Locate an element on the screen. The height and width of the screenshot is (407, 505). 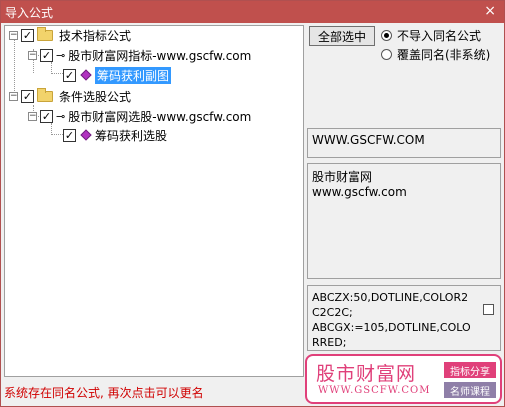
window-title: 导入公式 is located at coordinates (29, 12).